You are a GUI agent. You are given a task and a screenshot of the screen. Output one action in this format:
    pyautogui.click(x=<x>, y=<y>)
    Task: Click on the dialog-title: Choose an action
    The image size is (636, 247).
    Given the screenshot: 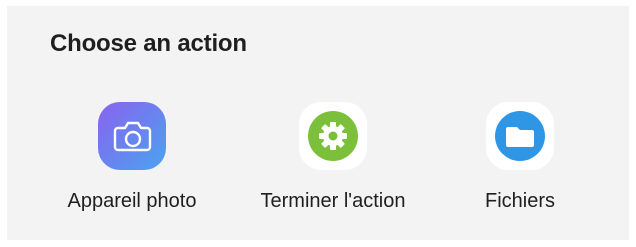 What is the action you would take?
    pyautogui.click(x=148, y=43)
    